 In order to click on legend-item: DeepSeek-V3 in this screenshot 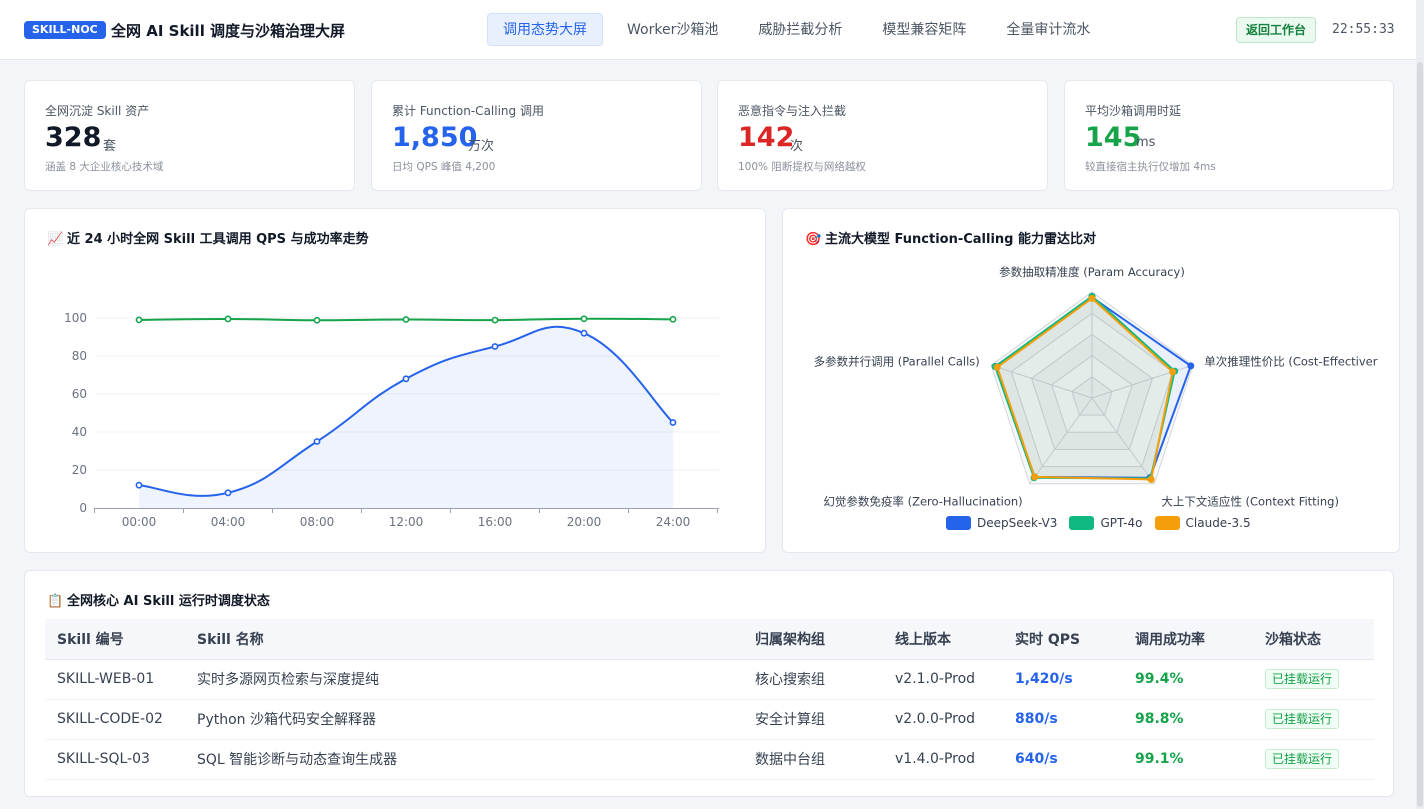, I will do `click(1001, 523)`.